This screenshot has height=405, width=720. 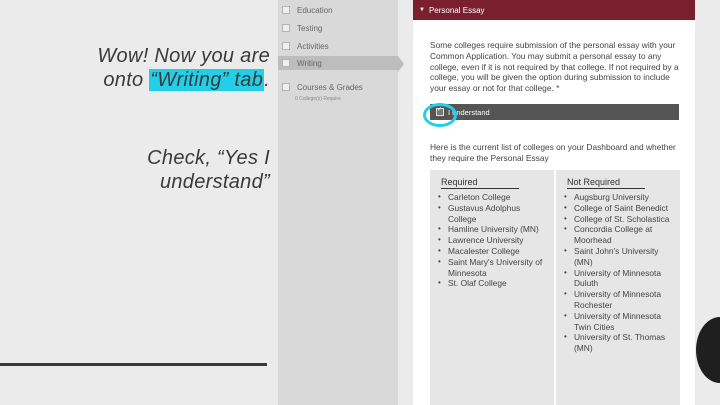 I want to click on personal-essay-title: Personal Essay, so click(x=456, y=10).